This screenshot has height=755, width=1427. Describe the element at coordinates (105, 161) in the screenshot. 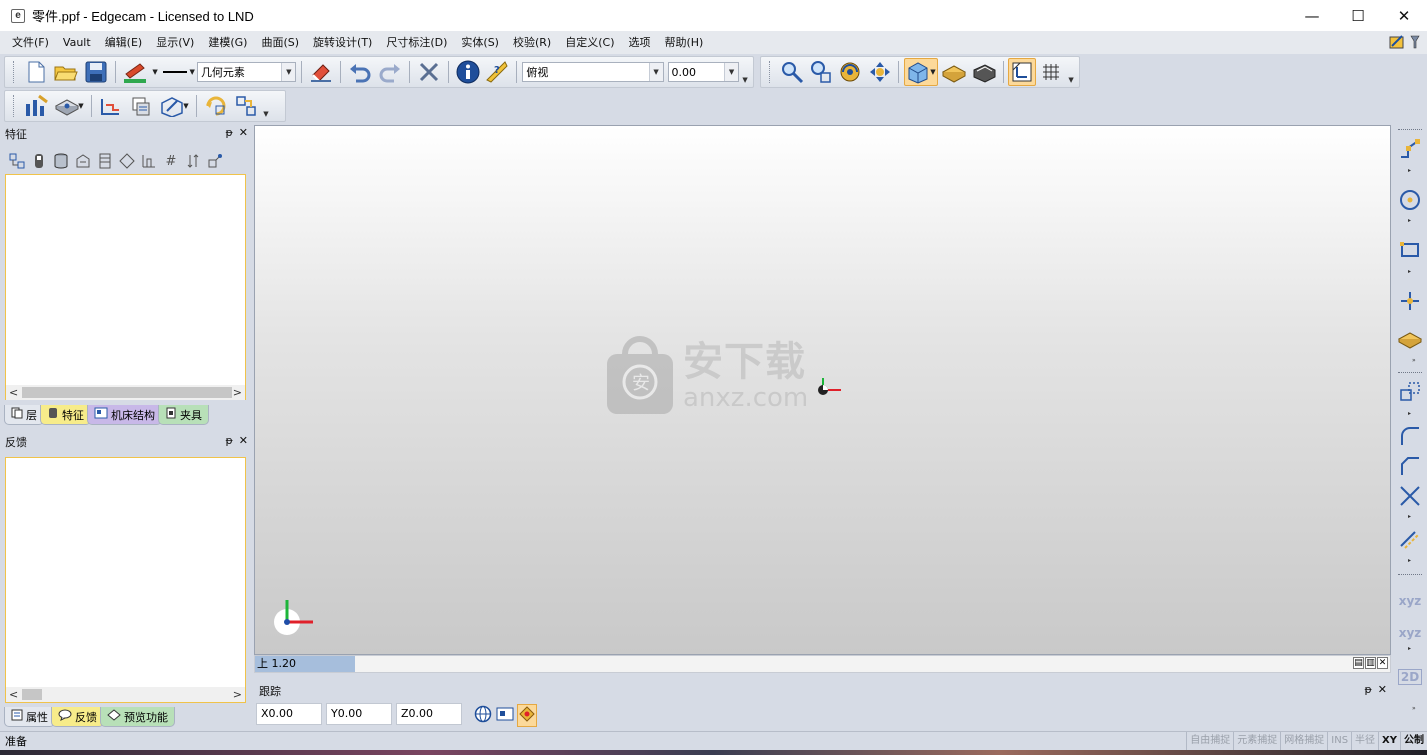

I see `hole-feature-icon` at that location.